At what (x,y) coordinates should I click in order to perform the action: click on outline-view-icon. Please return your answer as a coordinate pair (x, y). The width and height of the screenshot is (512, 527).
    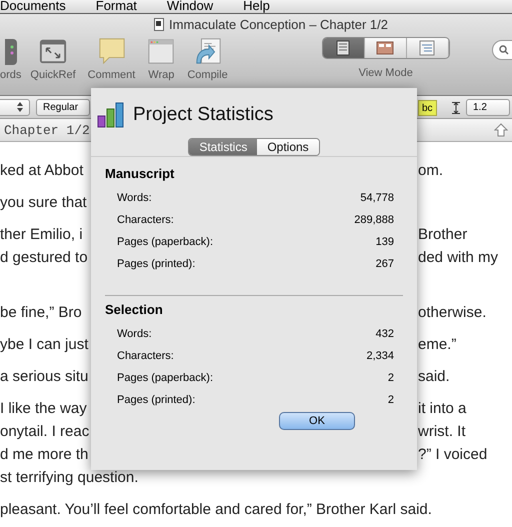
    Looking at the image, I should click on (427, 48).